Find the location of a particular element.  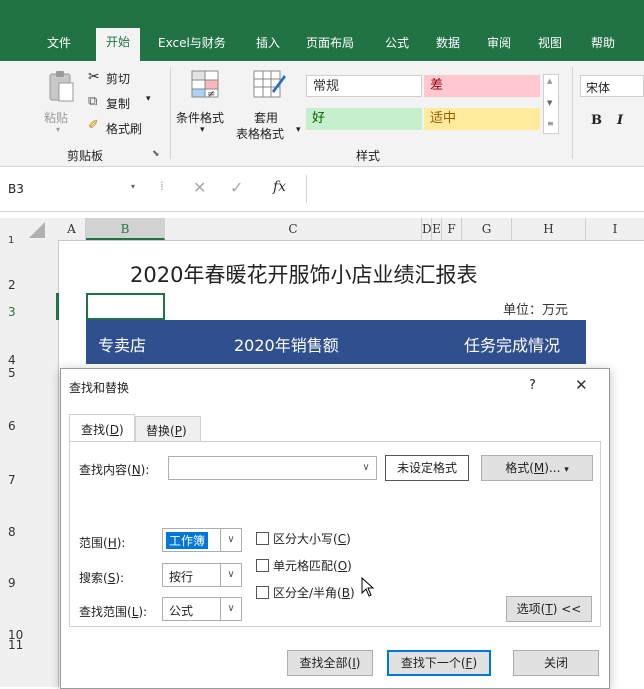

name-box-value: B3 is located at coordinates (16, 189).